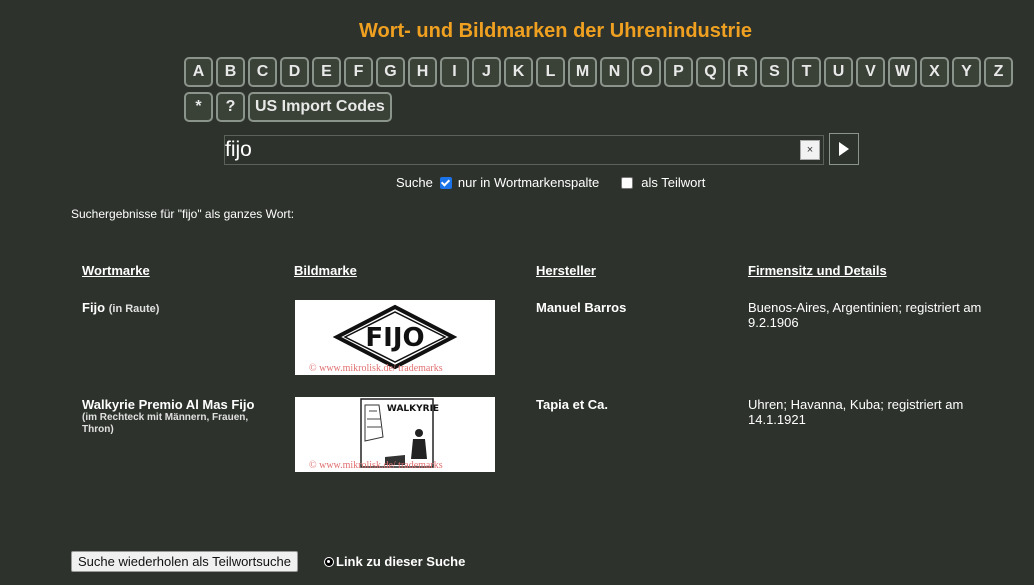 This screenshot has height=585, width=1034. What do you see at coordinates (230, 107) in the screenshot?
I see `letter-button-question: ?` at bounding box center [230, 107].